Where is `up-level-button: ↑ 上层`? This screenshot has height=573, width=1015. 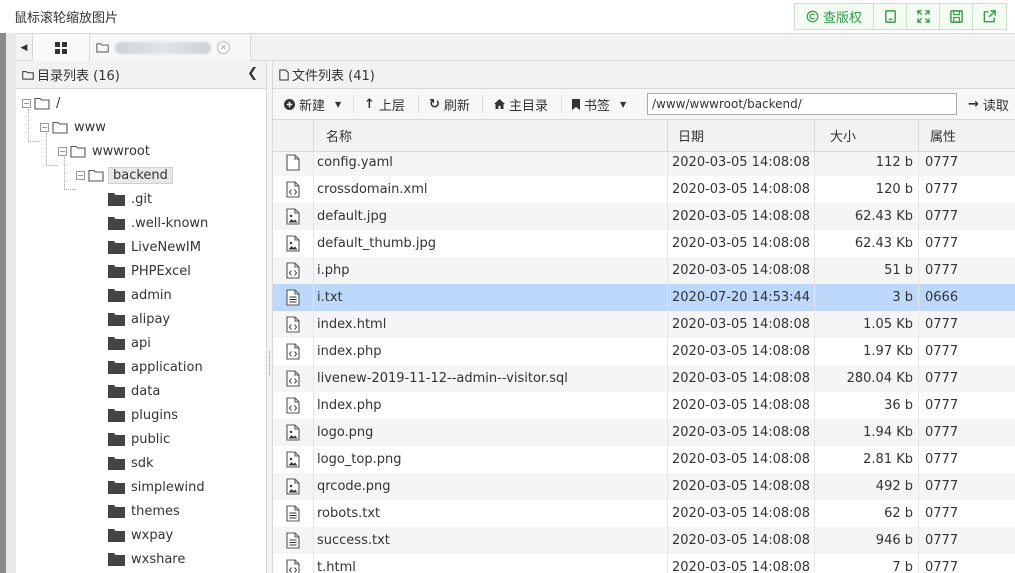 up-level-button: ↑ 上层 is located at coordinates (384, 104).